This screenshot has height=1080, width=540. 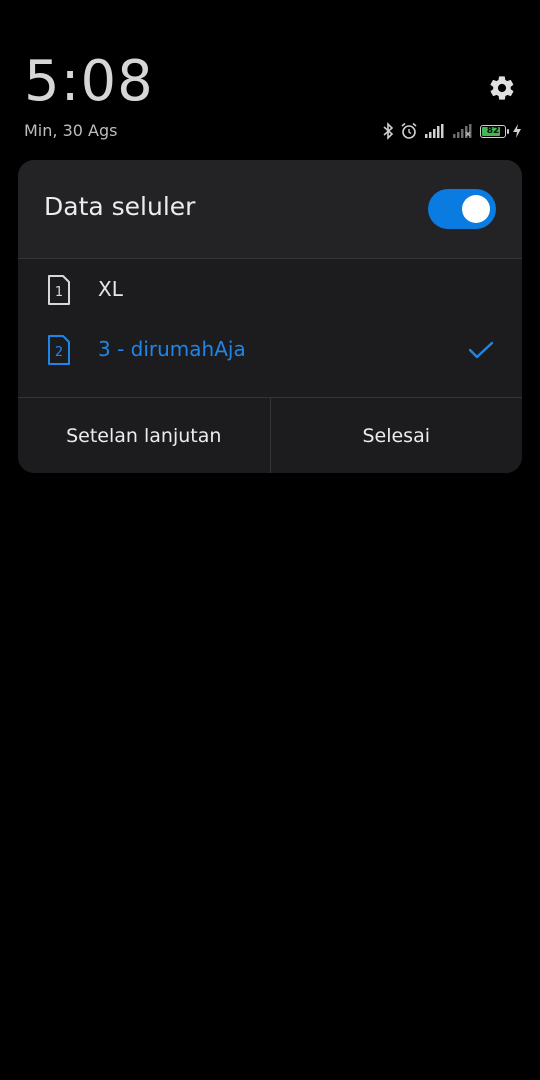 I want to click on panel-actions: Setelan lanjutan Selesai, so click(x=270, y=435).